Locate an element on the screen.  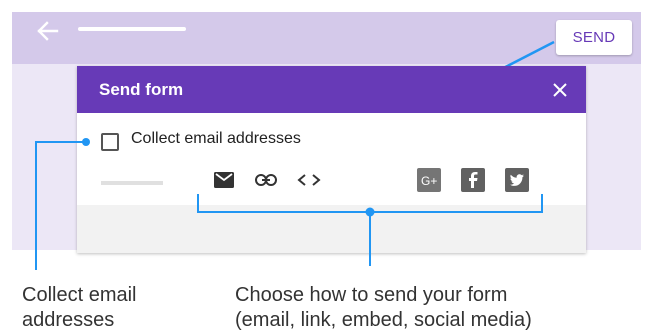
svg-text: G+ is located at coordinates (429, 181).